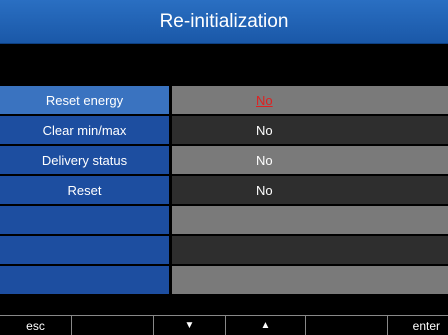 This screenshot has height=335, width=448. Describe the element at coordinates (264, 130) in the screenshot. I see `value-text-clear-min-max: No` at that location.